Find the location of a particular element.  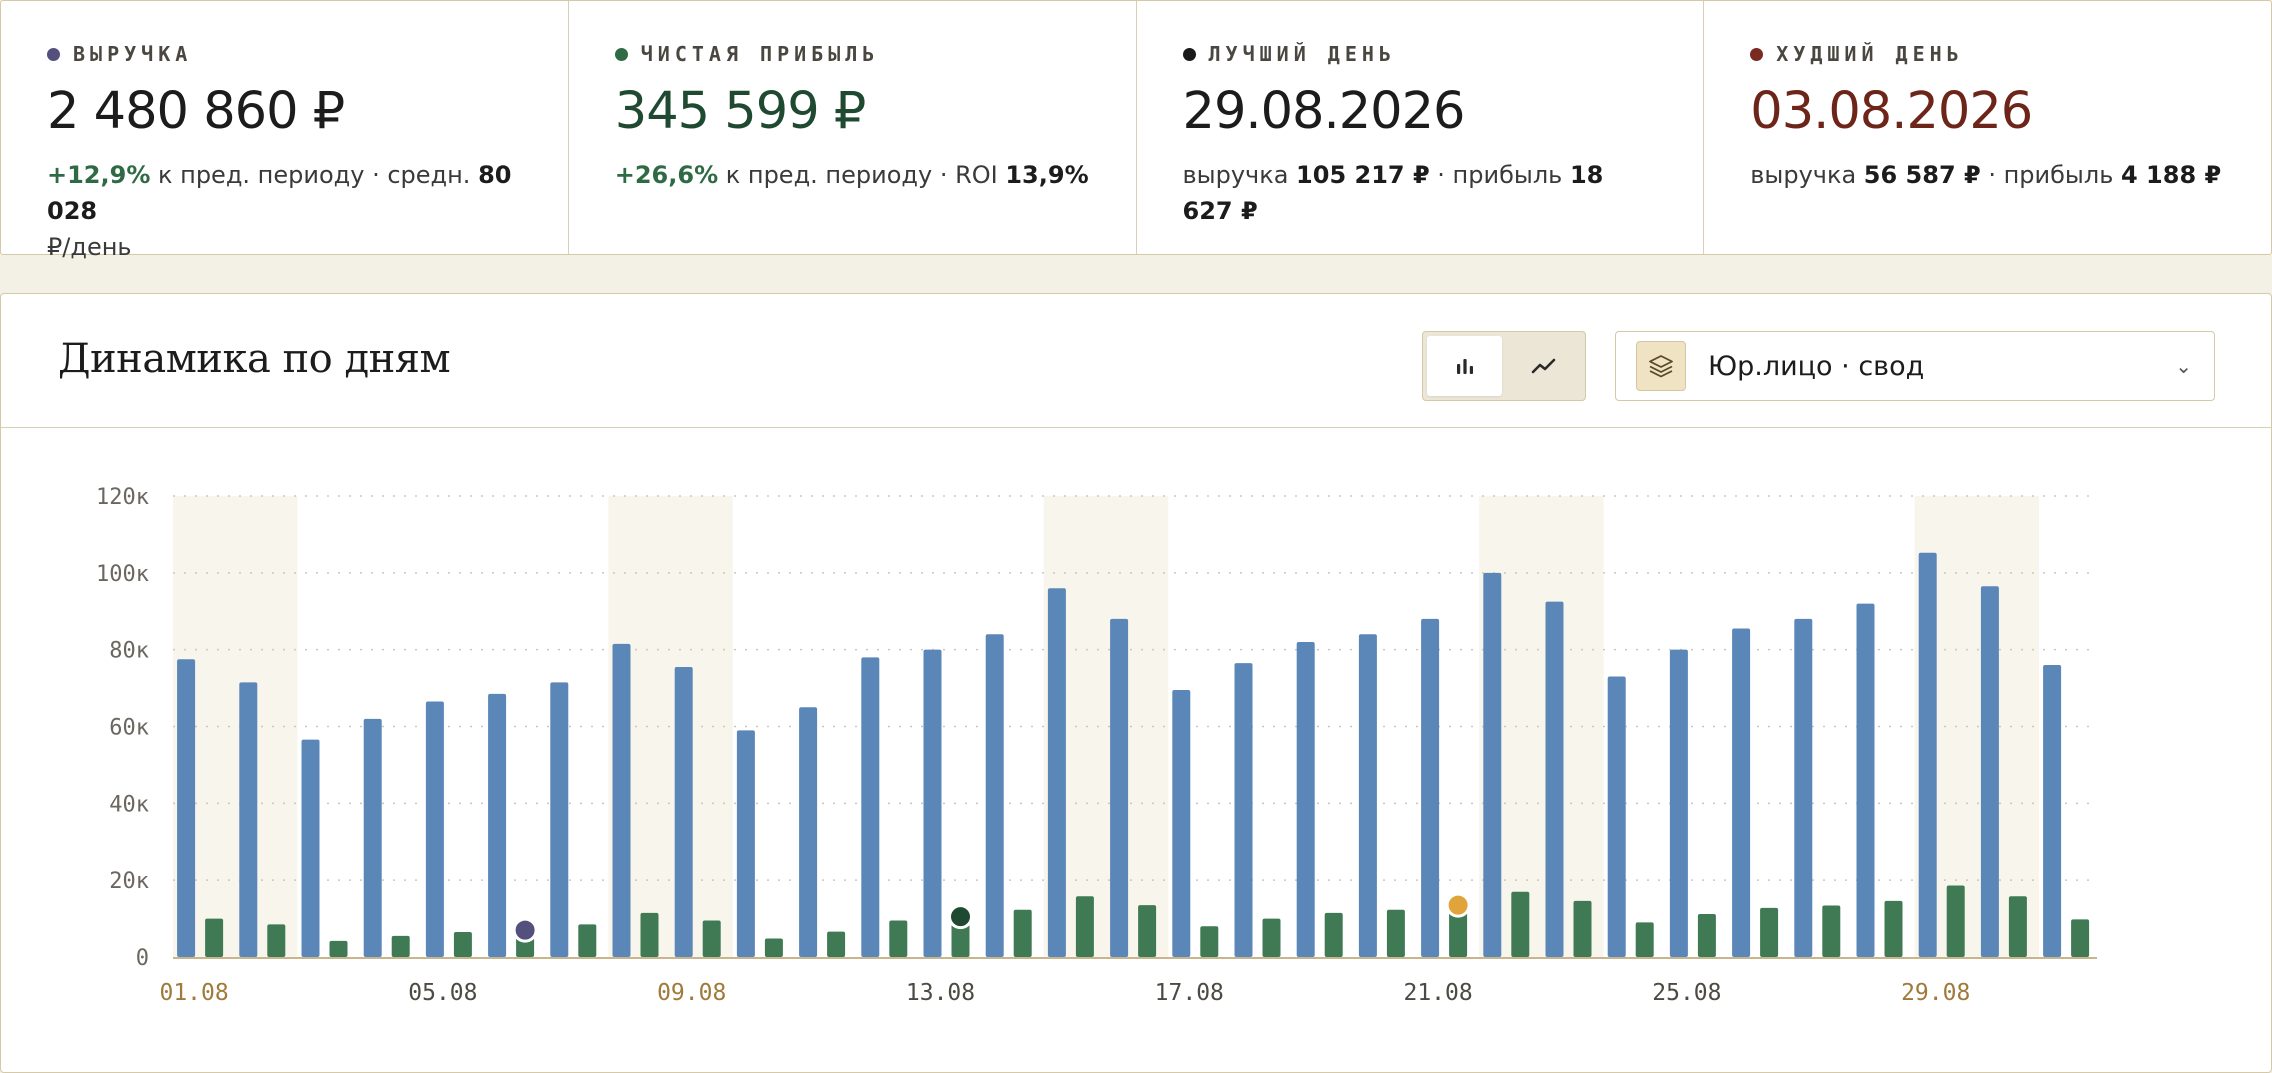

kpi-sub: +26,6% к пред. периоду · ROI 13,9% is located at coordinates (852, 175).